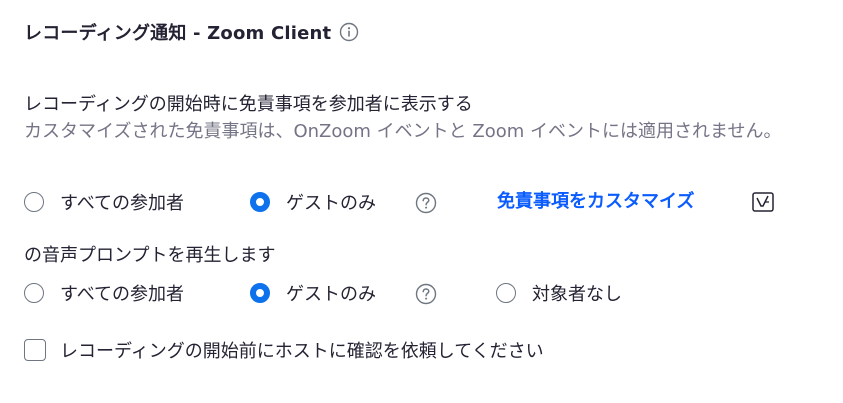  What do you see at coordinates (577, 294) in the screenshot?
I see `option-label: 対象者なし` at bounding box center [577, 294].